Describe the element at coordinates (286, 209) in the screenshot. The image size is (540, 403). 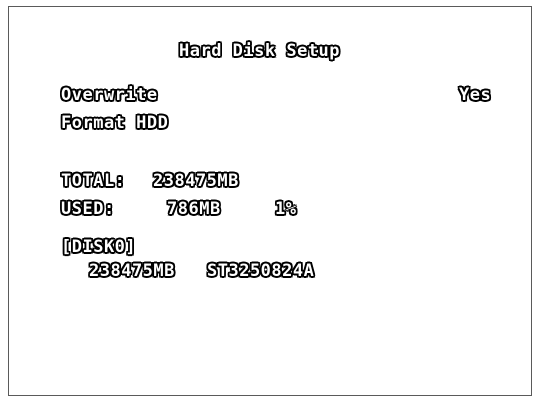
I see `used-percent: 1%` at that location.